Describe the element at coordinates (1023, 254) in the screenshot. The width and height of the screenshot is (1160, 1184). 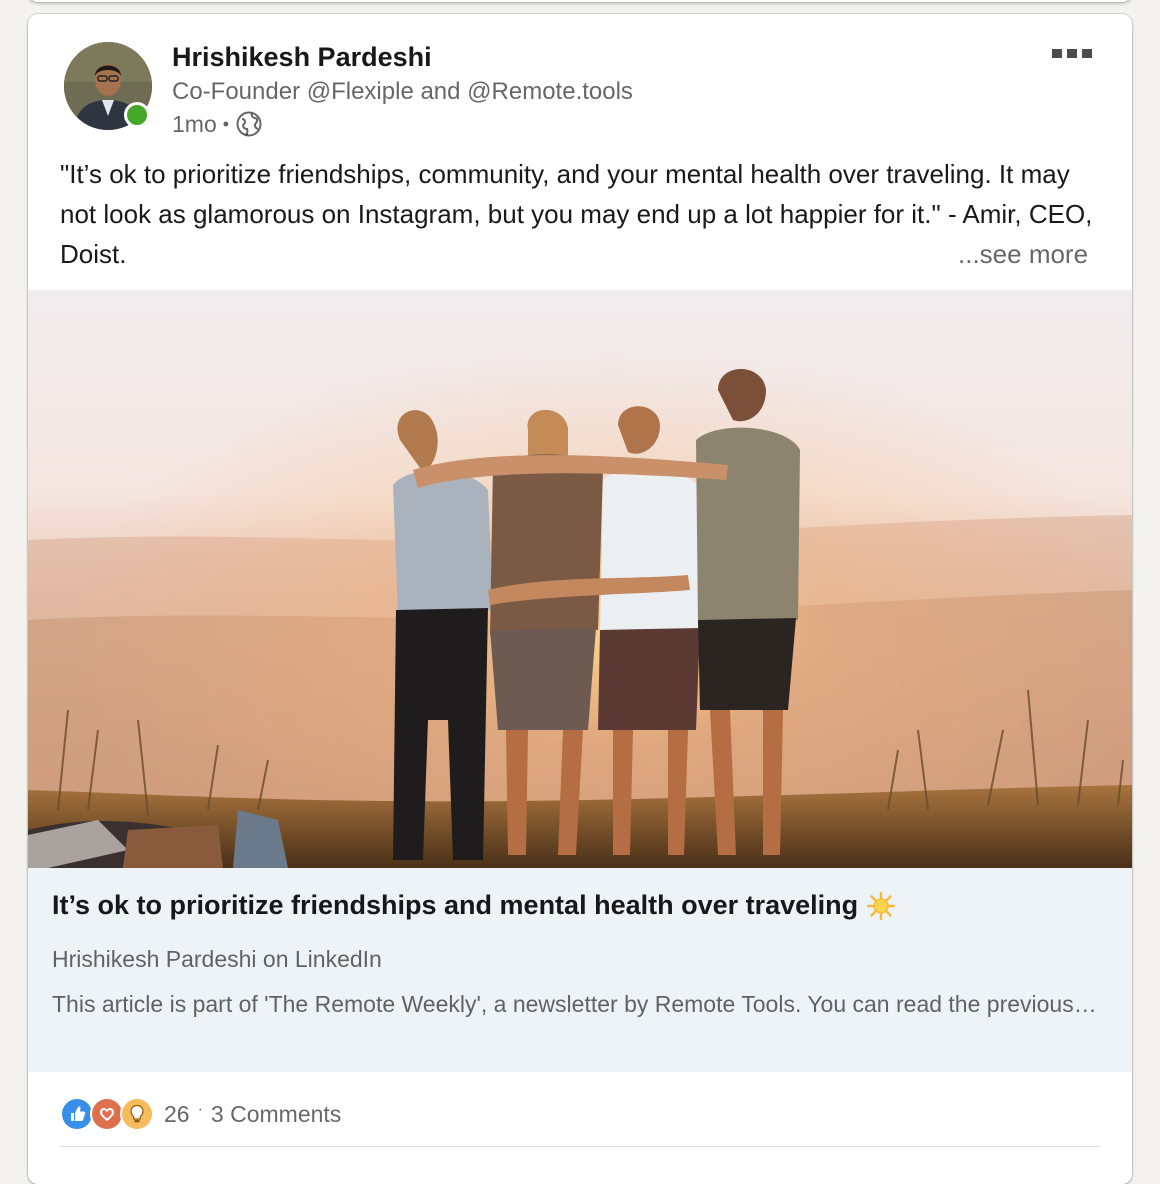
I see `see-more-link: ...see more` at that location.